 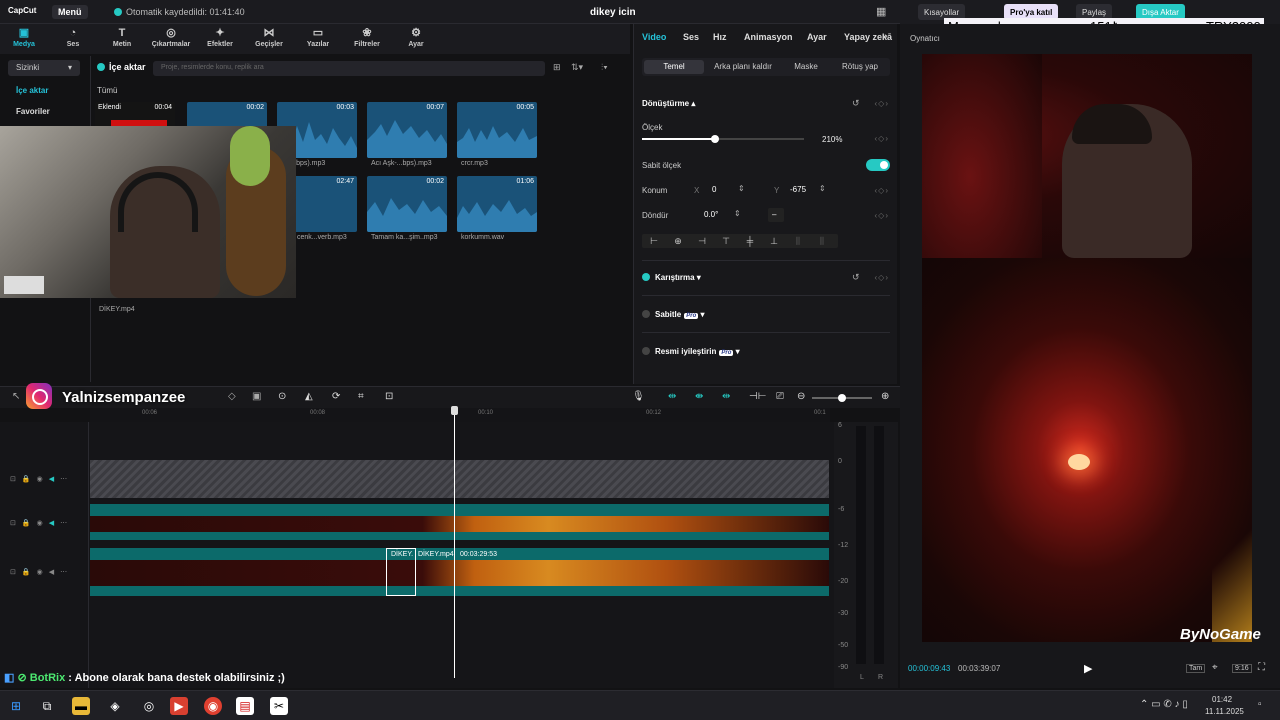 I want to click on clip-header, so click(x=459, y=510).